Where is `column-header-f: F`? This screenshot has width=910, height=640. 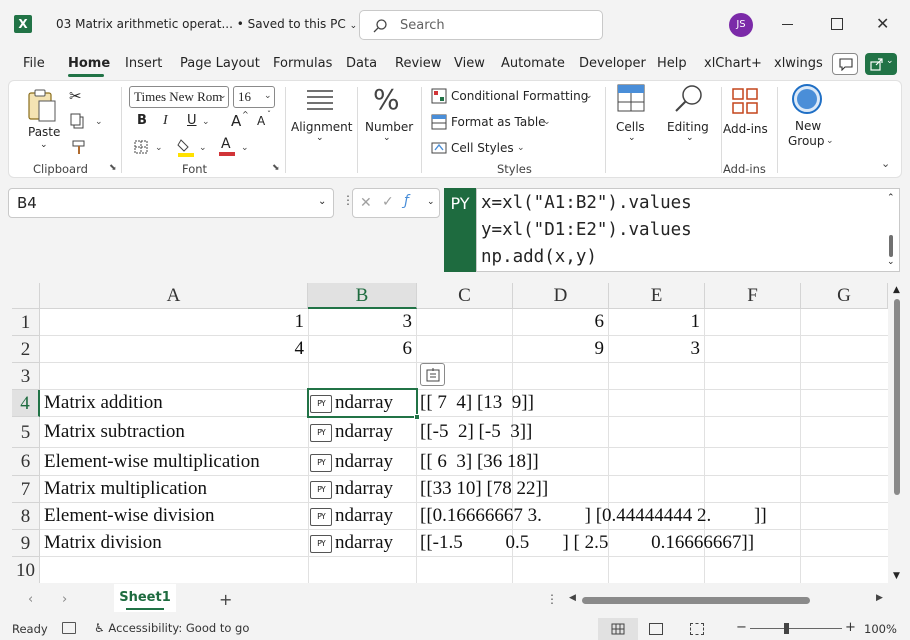
column-header-f: F is located at coordinates (753, 296).